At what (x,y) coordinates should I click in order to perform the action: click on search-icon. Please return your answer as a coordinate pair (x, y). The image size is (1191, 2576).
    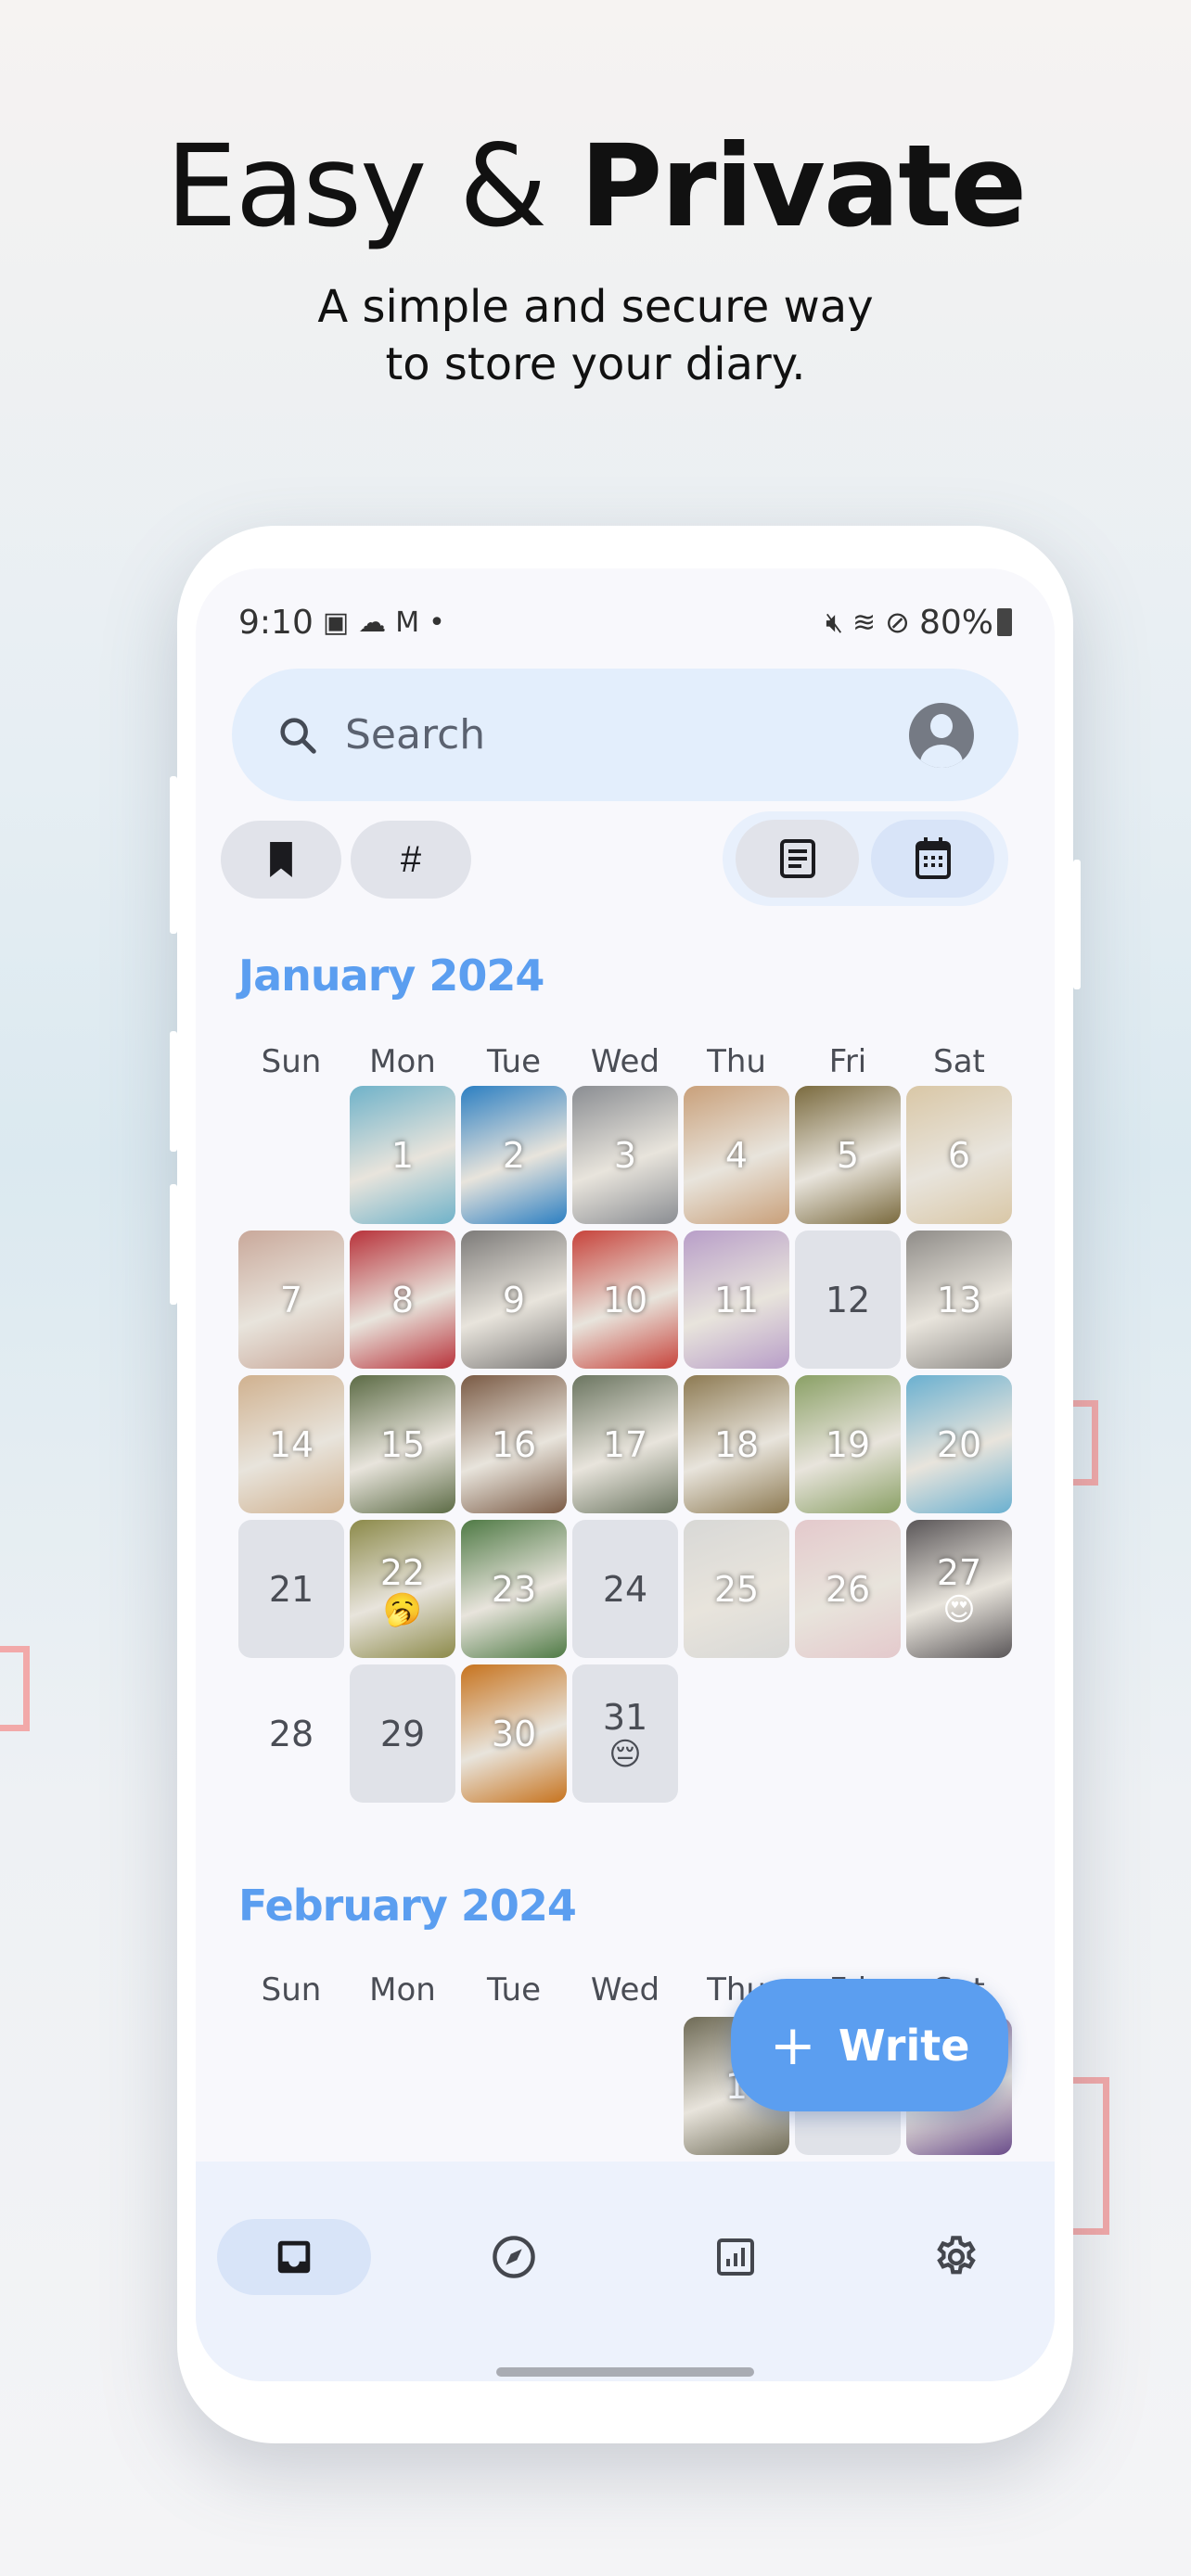
    Looking at the image, I should click on (298, 736).